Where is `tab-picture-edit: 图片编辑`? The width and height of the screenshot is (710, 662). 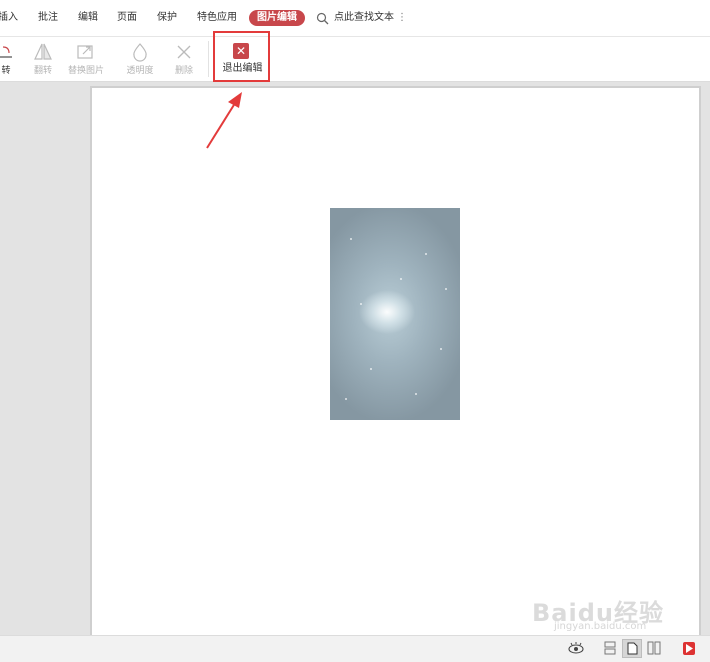 tab-picture-edit: 图片编辑 is located at coordinates (277, 18).